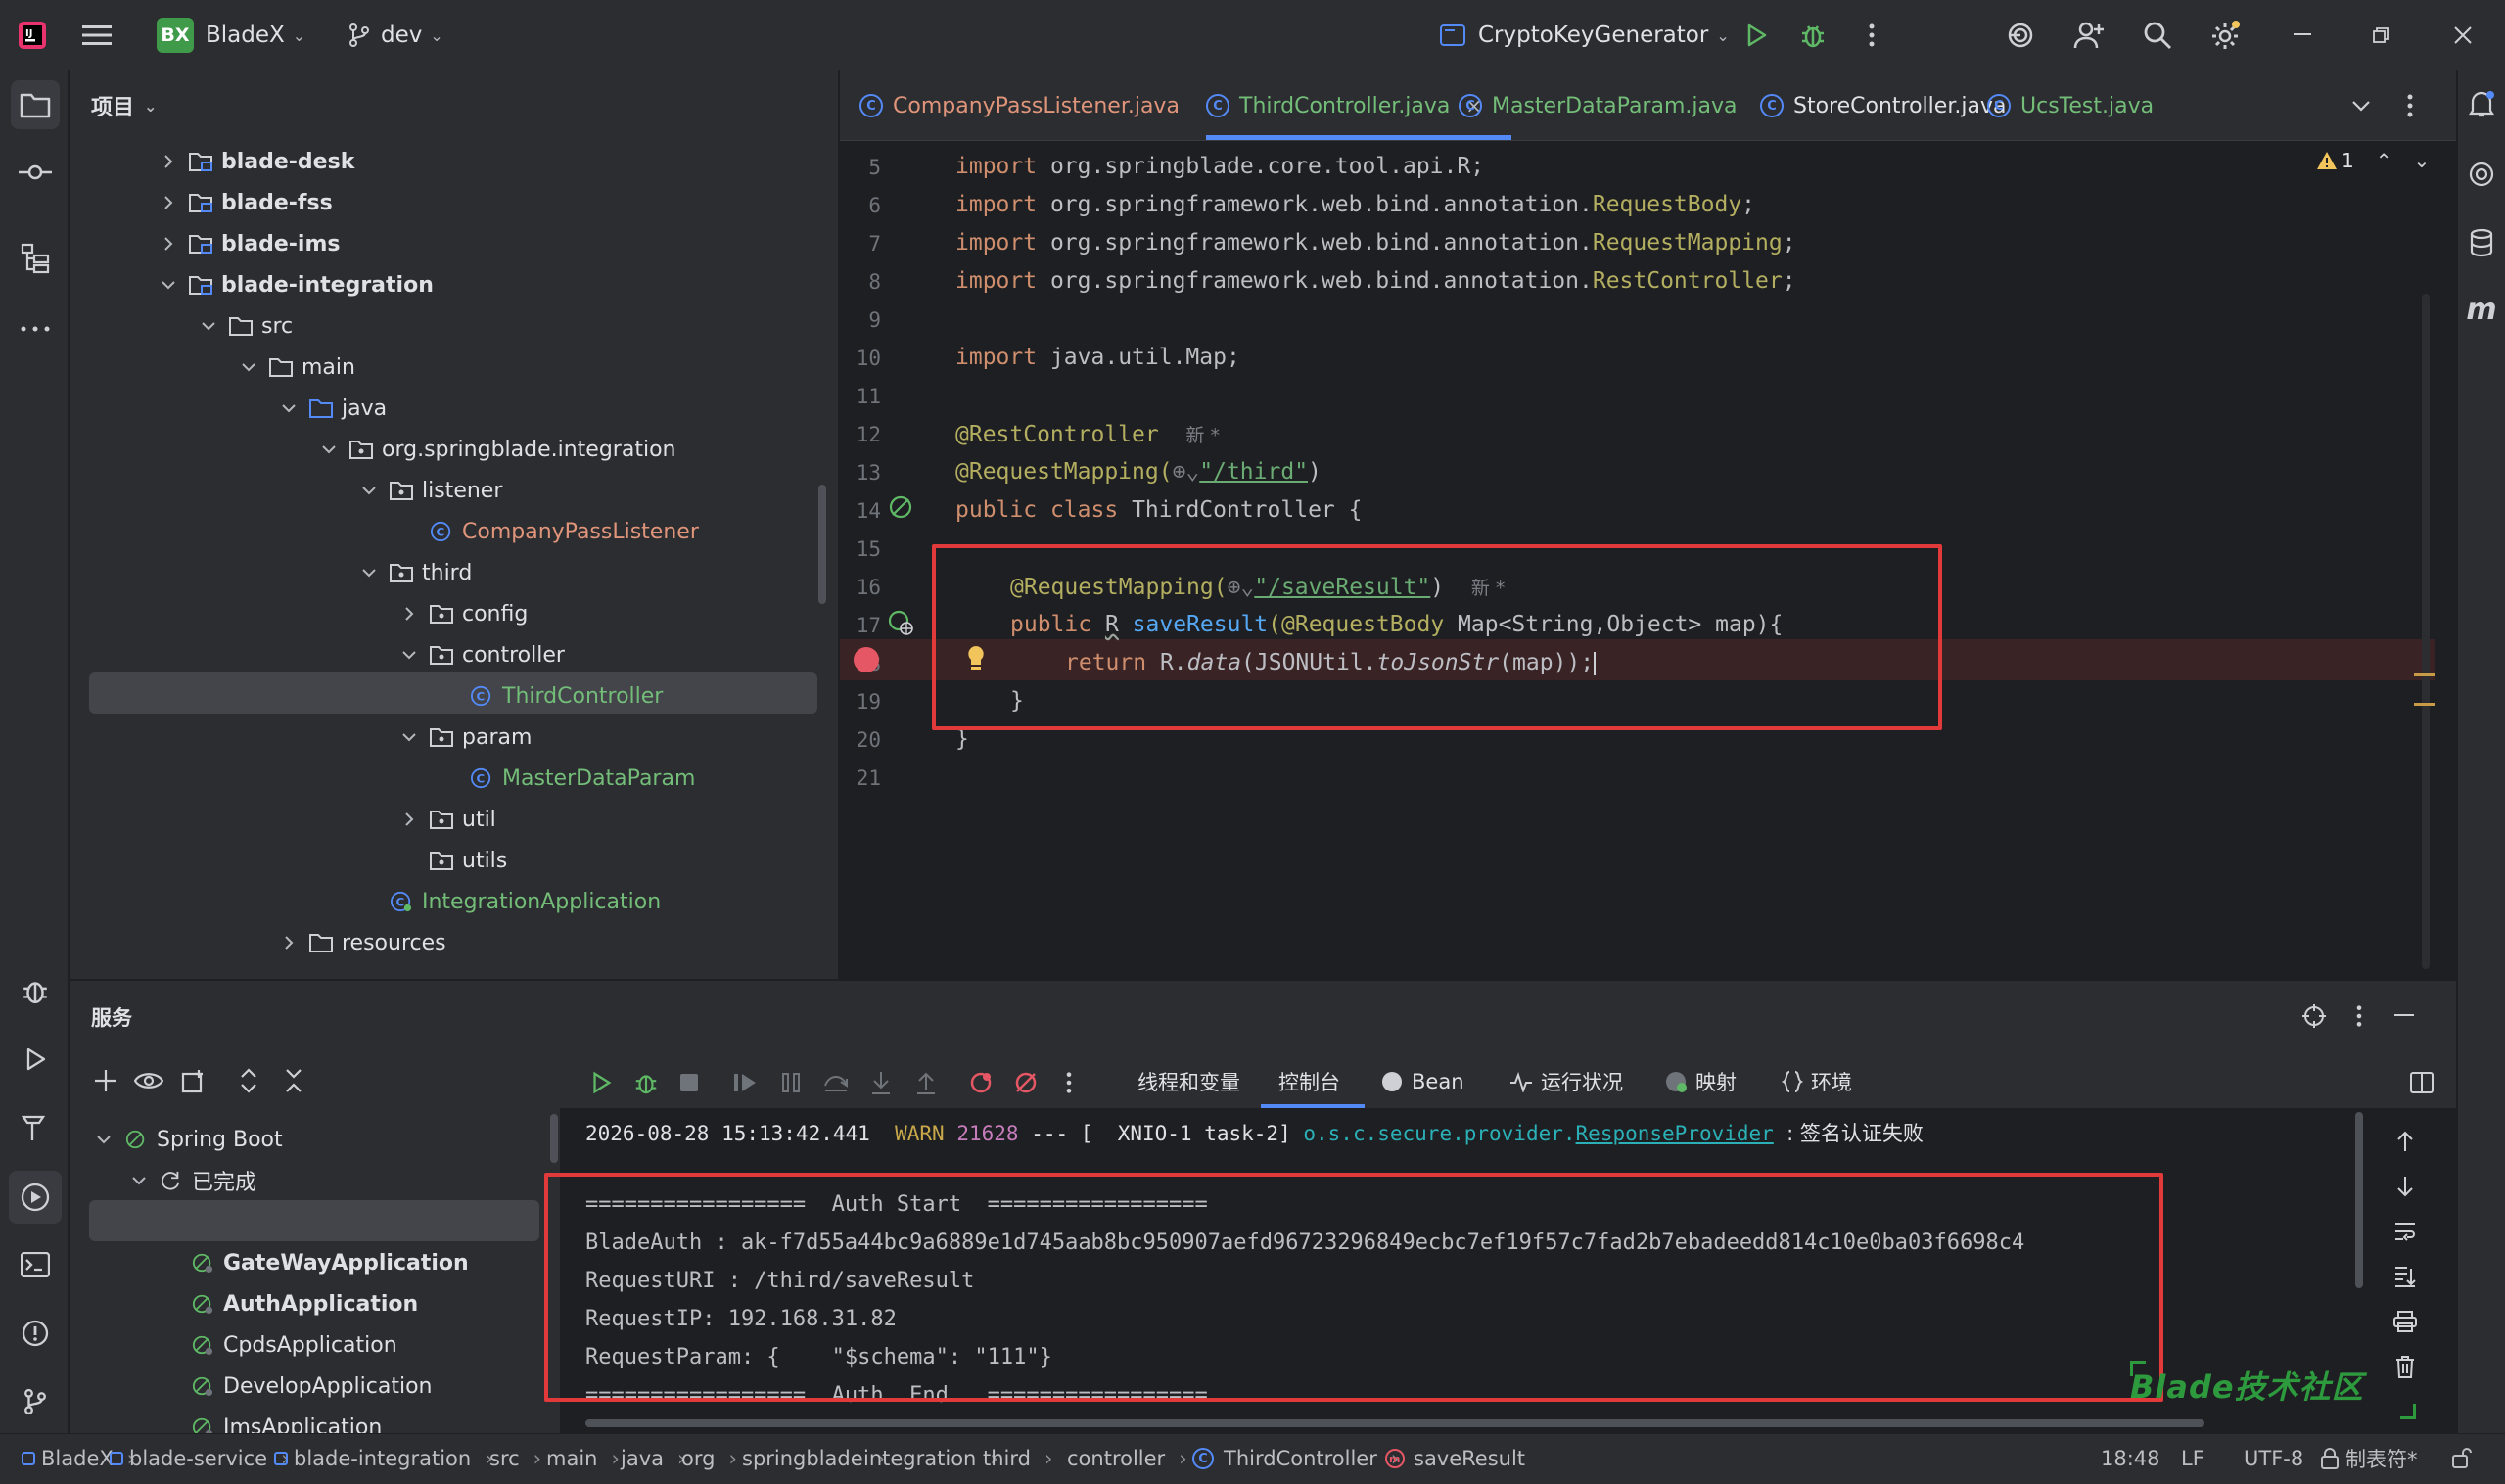 The image size is (2505, 1484). I want to click on project-tool-folder-icon, so click(35, 104).